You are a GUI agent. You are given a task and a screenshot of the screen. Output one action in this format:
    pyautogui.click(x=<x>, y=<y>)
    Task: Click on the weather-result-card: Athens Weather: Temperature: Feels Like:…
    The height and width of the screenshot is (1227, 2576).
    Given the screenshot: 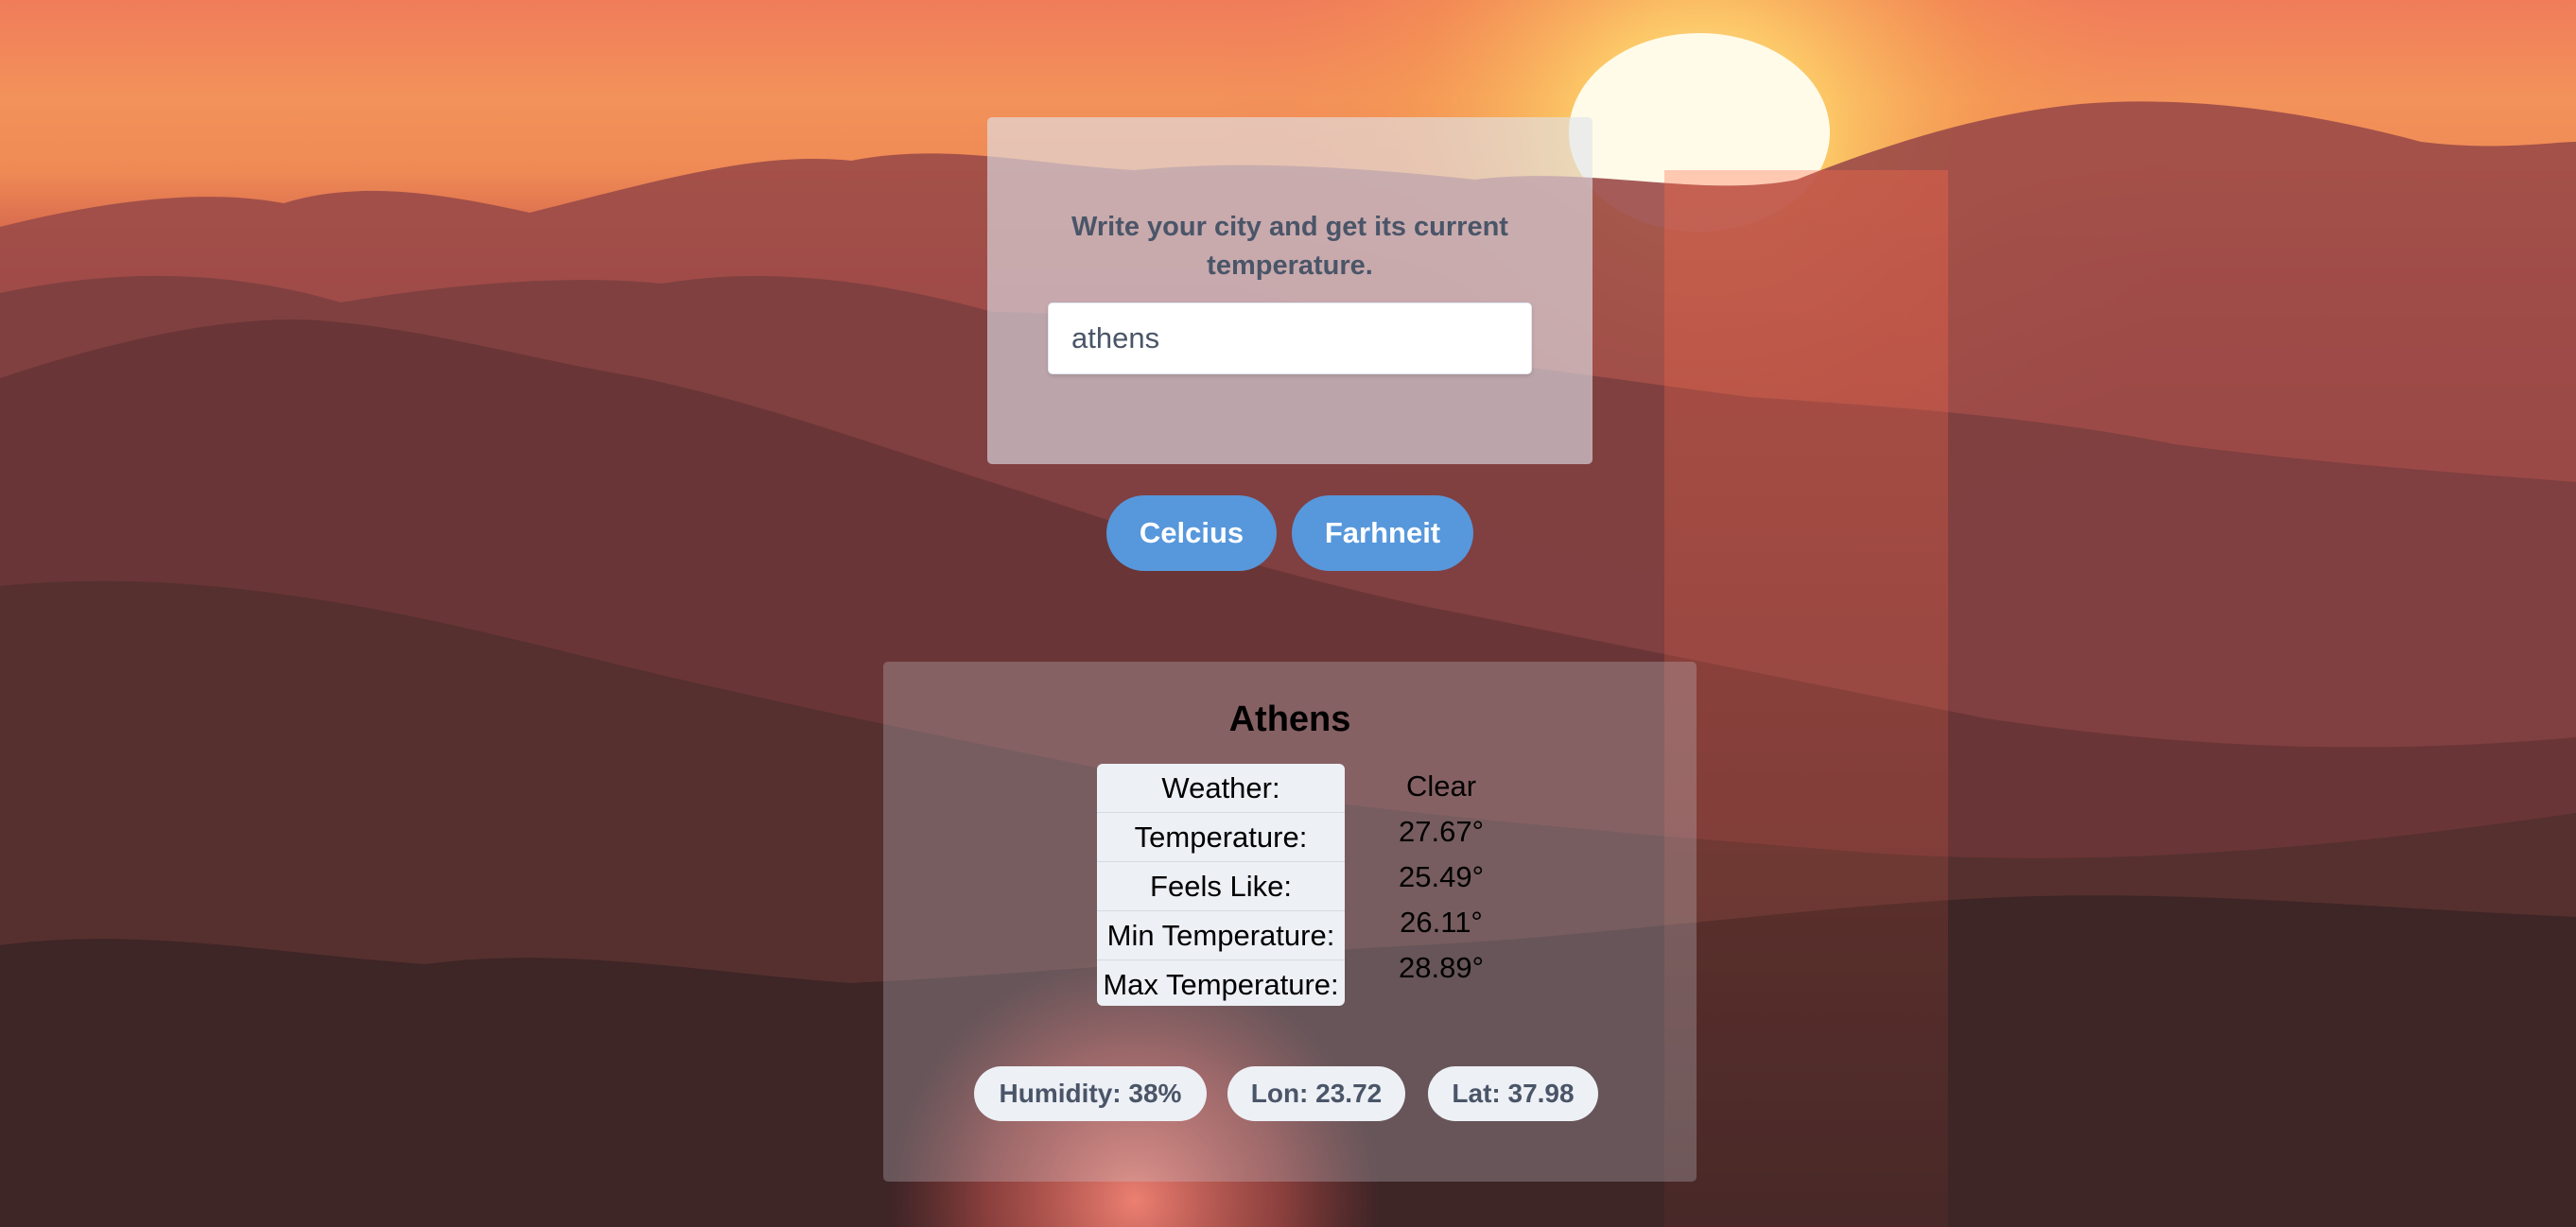 What is the action you would take?
    pyautogui.click(x=1290, y=922)
    